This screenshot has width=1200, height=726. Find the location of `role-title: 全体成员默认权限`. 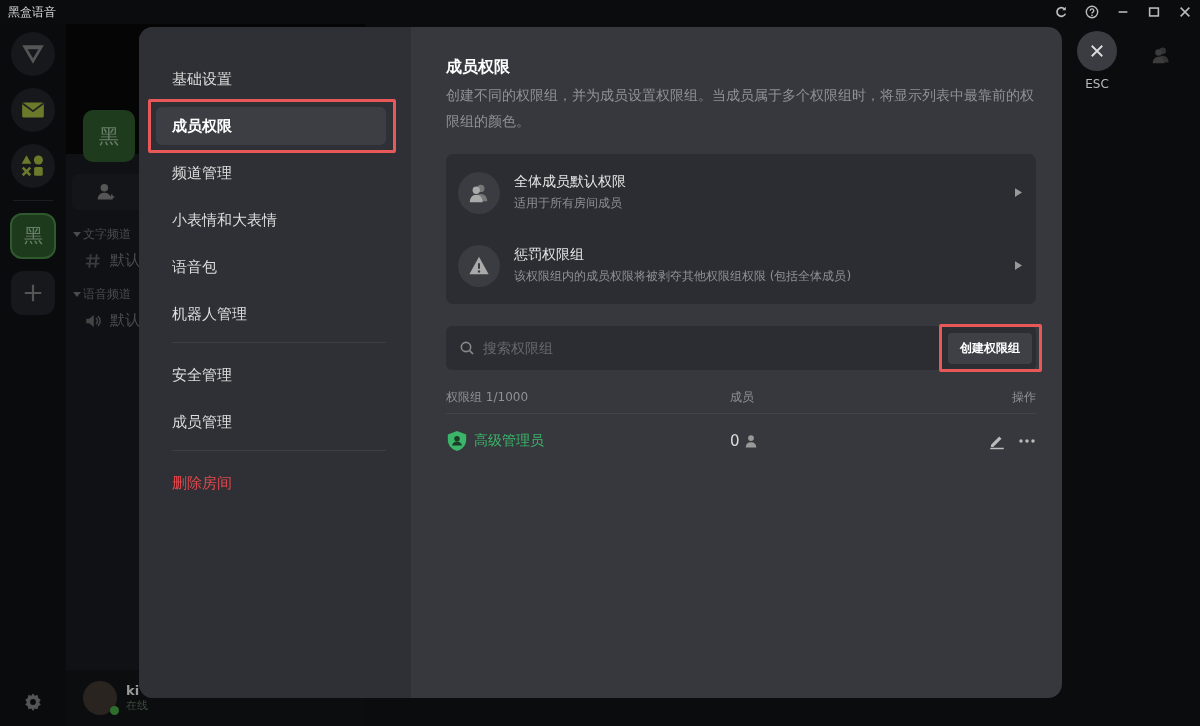

role-title: 全体成员默认权限 is located at coordinates (570, 182).